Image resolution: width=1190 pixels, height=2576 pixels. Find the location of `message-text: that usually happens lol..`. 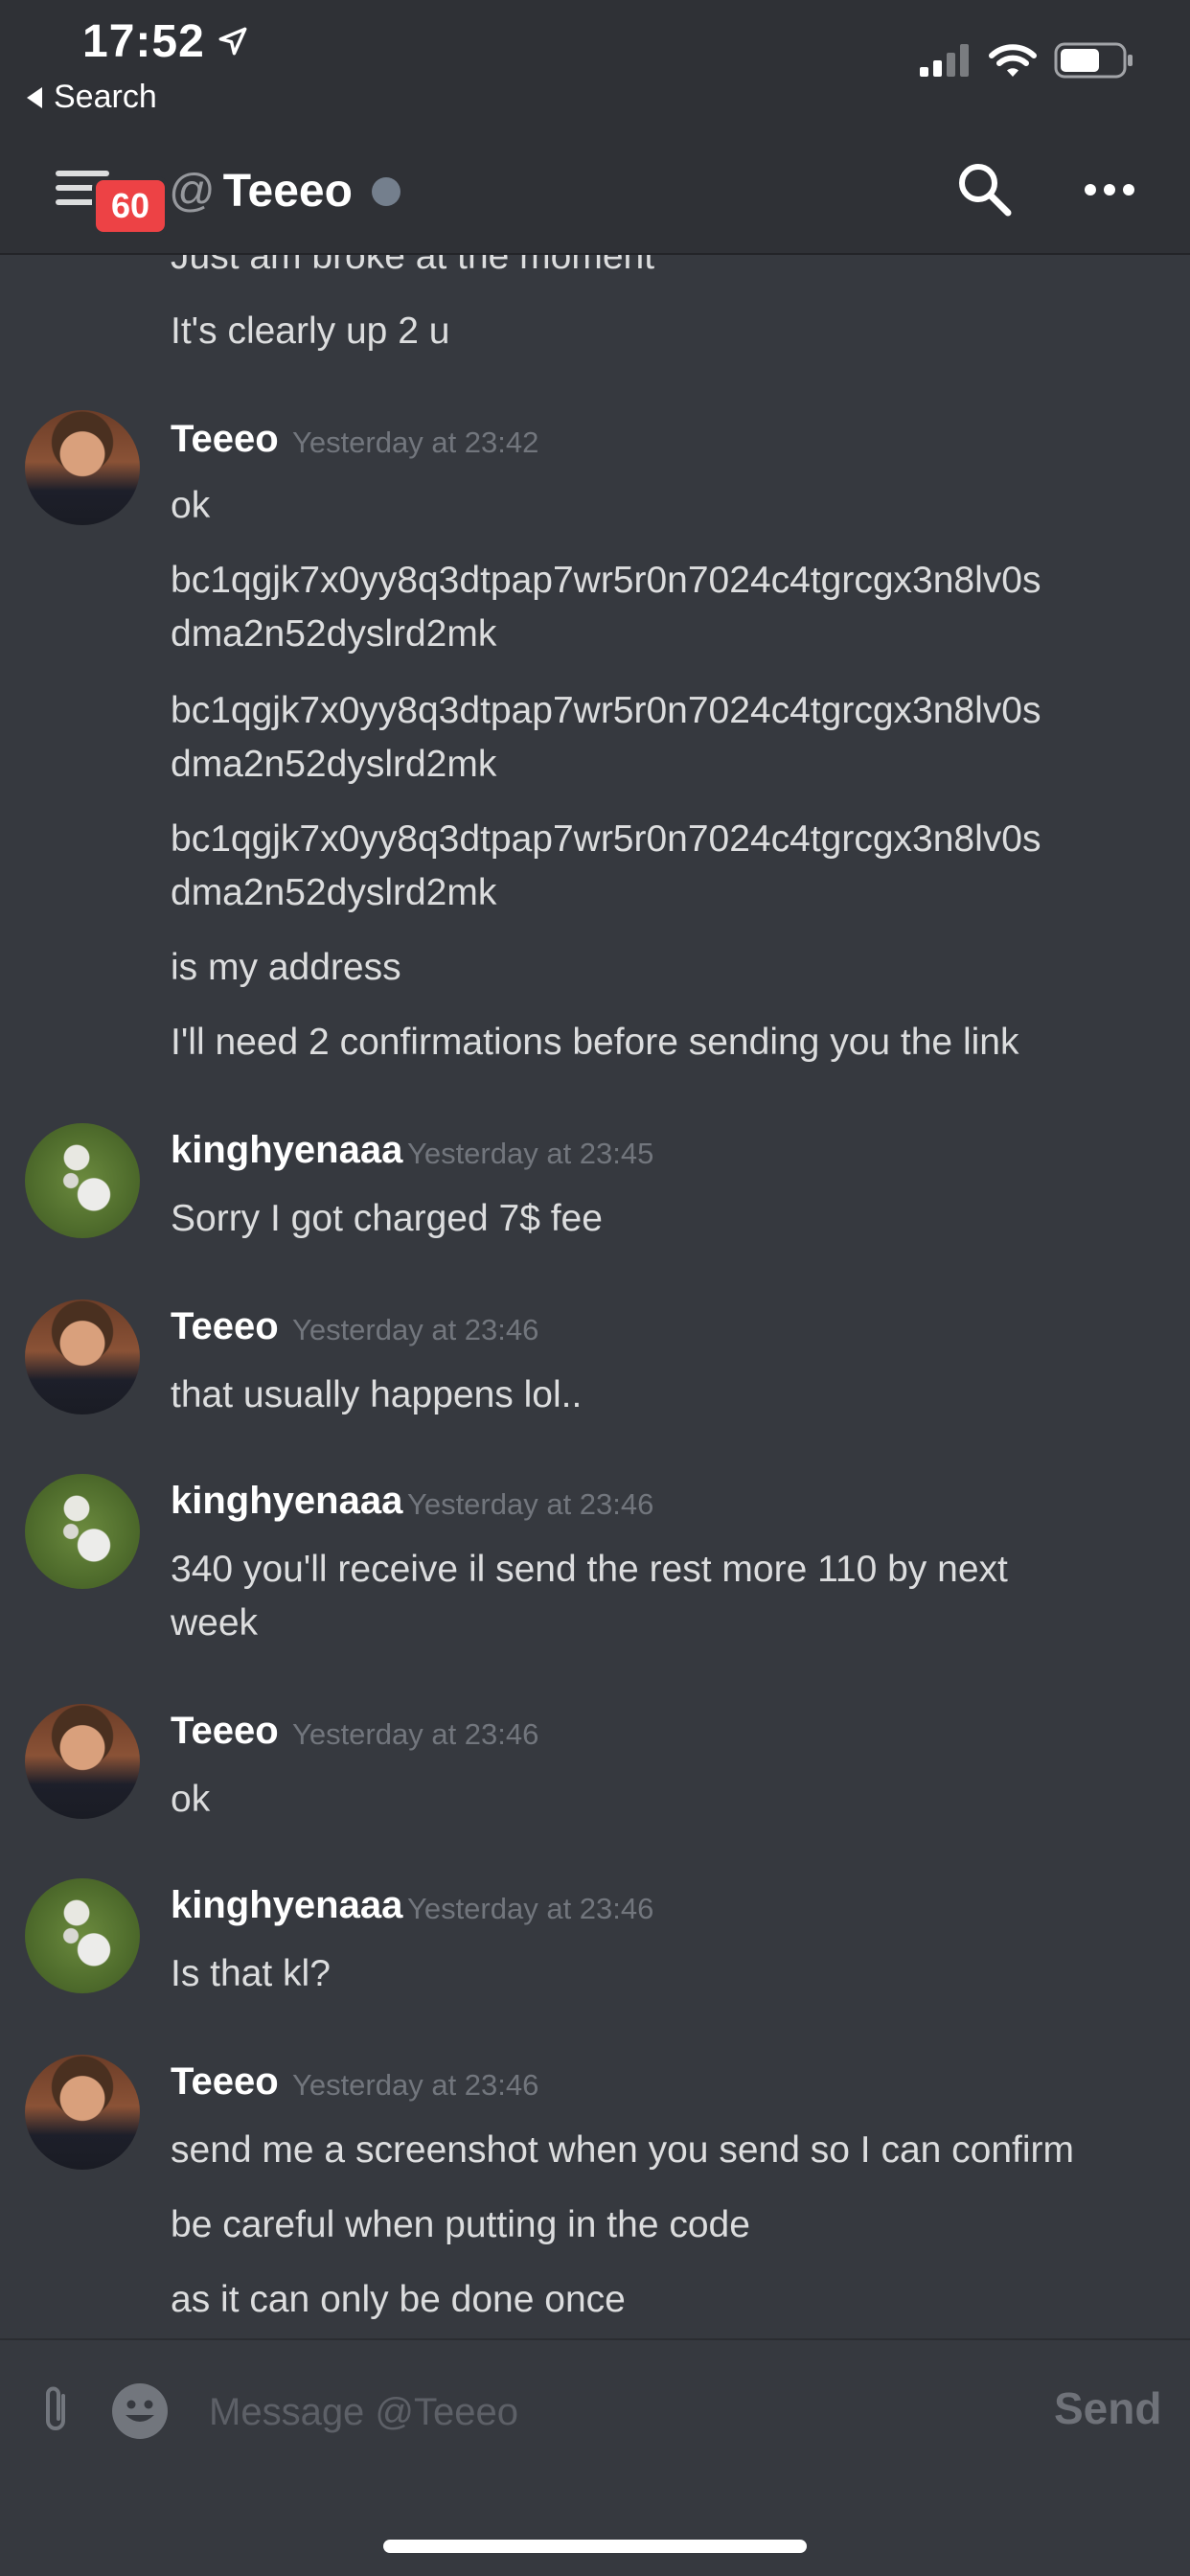

message-text: that usually happens lol.. is located at coordinates (377, 1394).